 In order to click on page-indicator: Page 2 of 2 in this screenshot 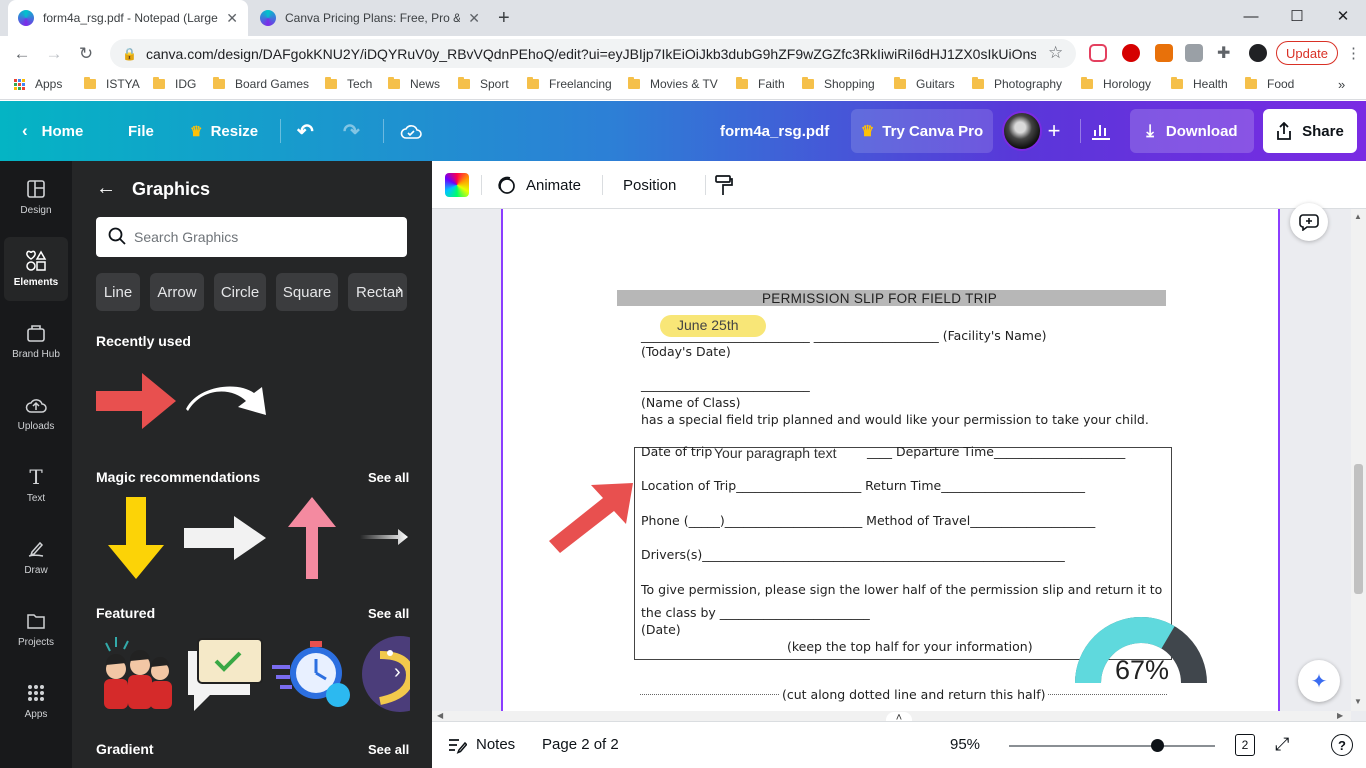, I will do `click(580, 744)`.